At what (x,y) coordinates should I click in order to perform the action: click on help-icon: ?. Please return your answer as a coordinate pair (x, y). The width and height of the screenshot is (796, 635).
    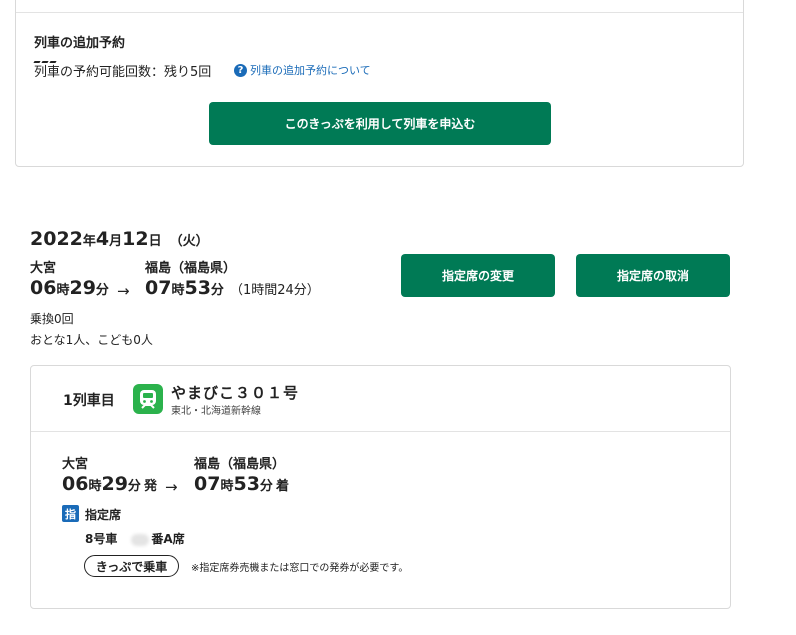
    Looking at the image, I should click on (240, 70).